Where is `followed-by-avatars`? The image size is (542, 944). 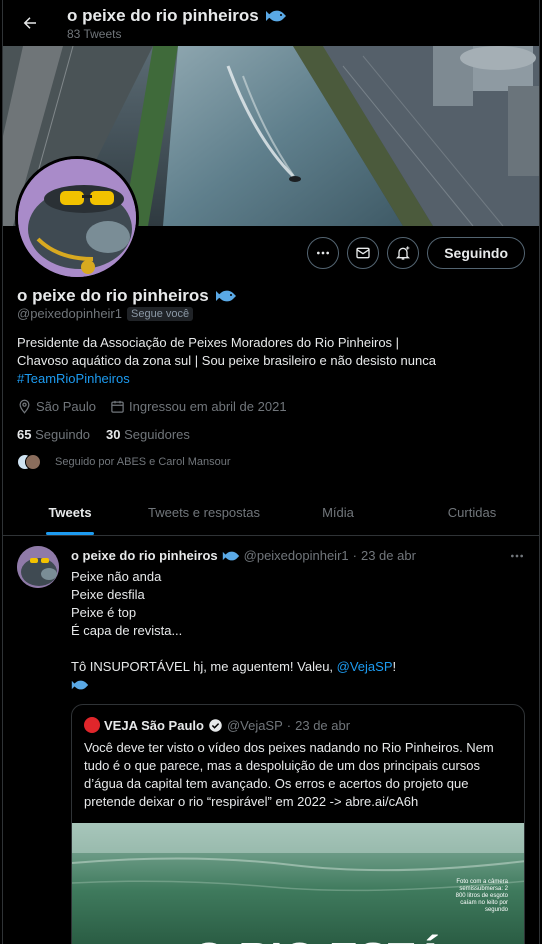
followed-by-avatars is located at coordinates (29, 462).